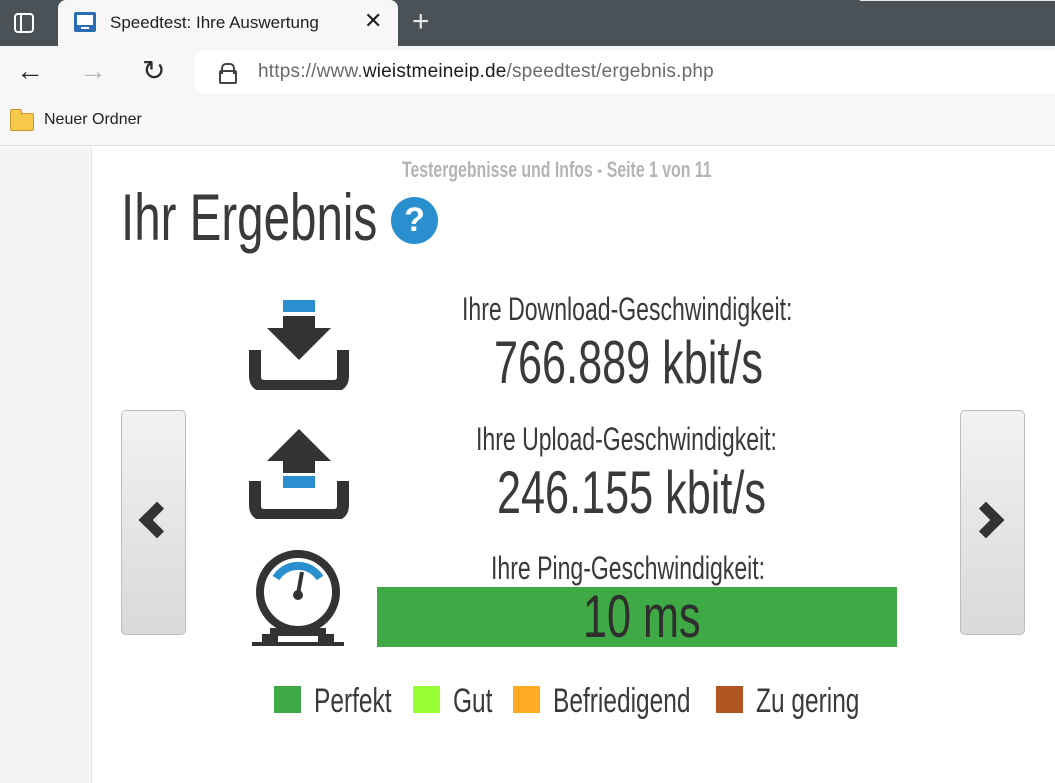 Image resolution: width=1055 pixels, height=783 pixels. I want to click on bookmark-folder: Neuer Ordner, so click(93, 120).